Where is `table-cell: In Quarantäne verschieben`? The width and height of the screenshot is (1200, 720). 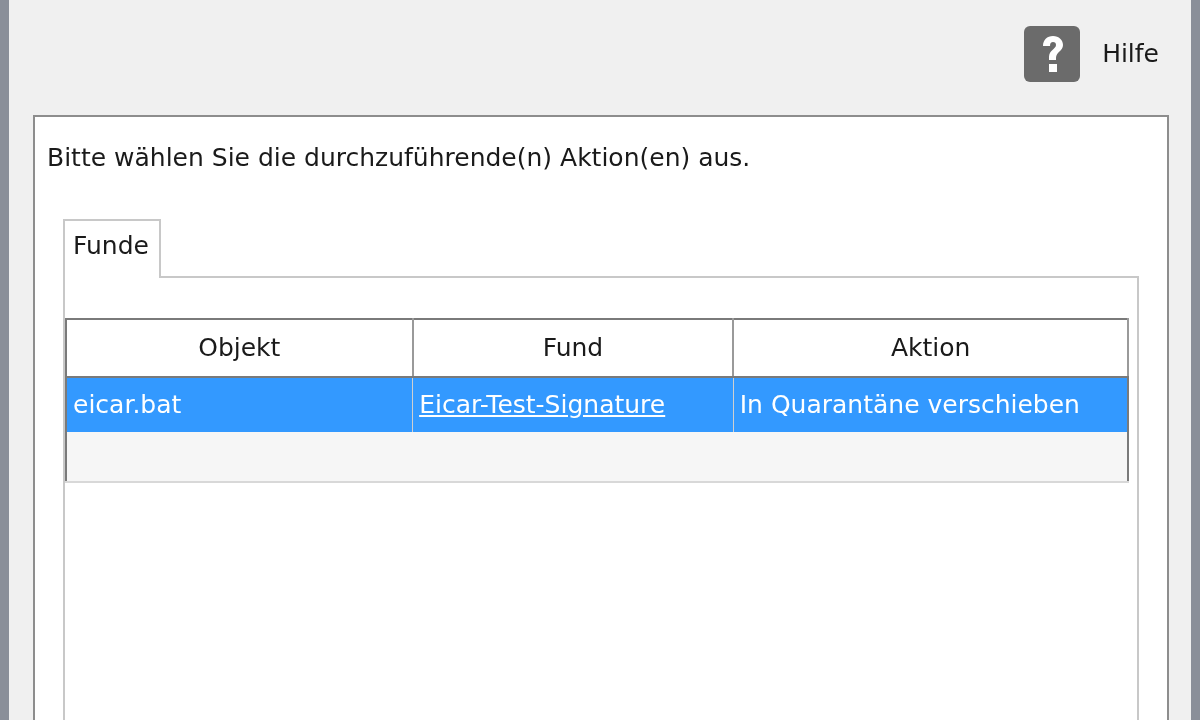
table-cell: In Quarantäne verschieben is located at coordinates (930, 404).